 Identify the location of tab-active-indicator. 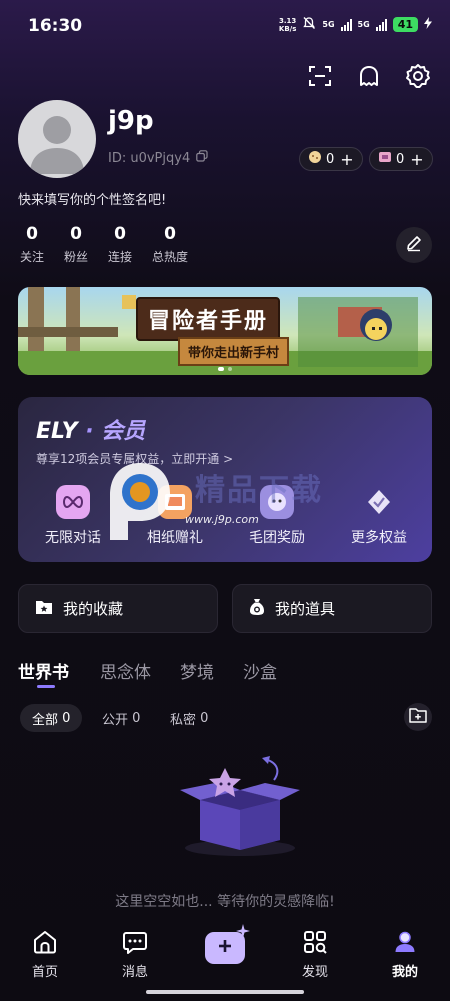
(46, 686).